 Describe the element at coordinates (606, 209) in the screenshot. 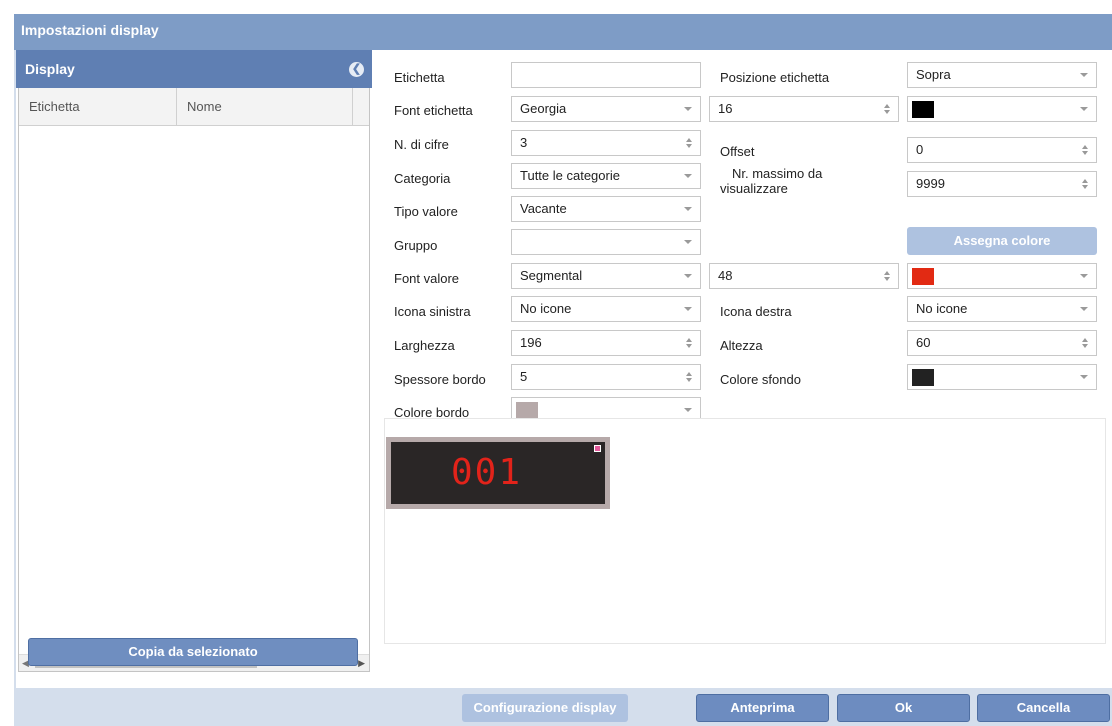

I see `tipo-valore-dropdown: Vacante` at that location.